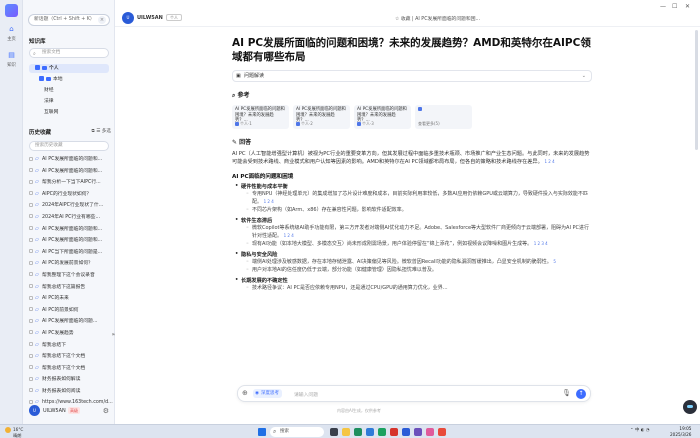 This screenshot has width=700, height=438. I want to click on kb-search-input: ⌕ 搜索文档, so click(69, 53).